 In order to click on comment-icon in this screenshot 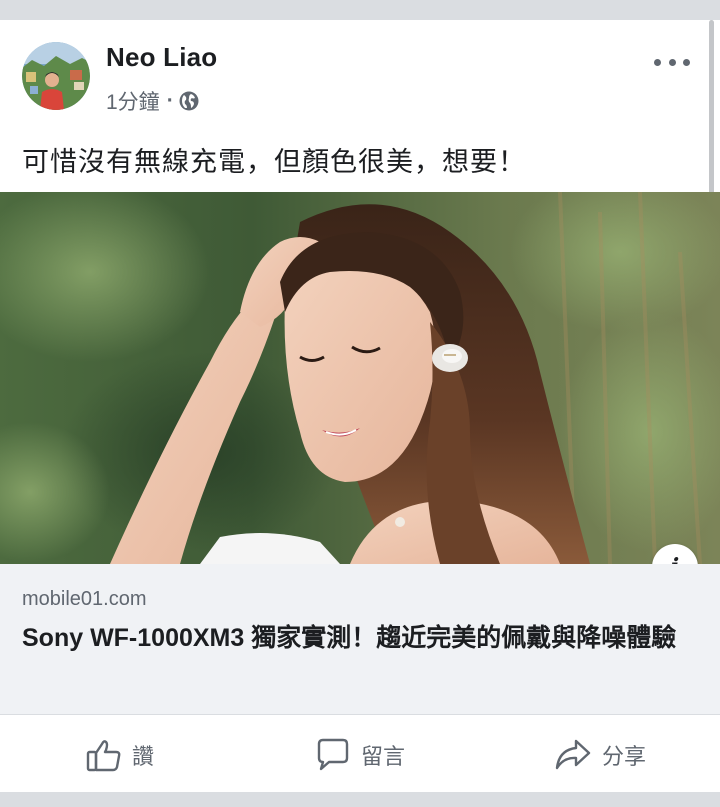, I will do `click(333, 754)`.